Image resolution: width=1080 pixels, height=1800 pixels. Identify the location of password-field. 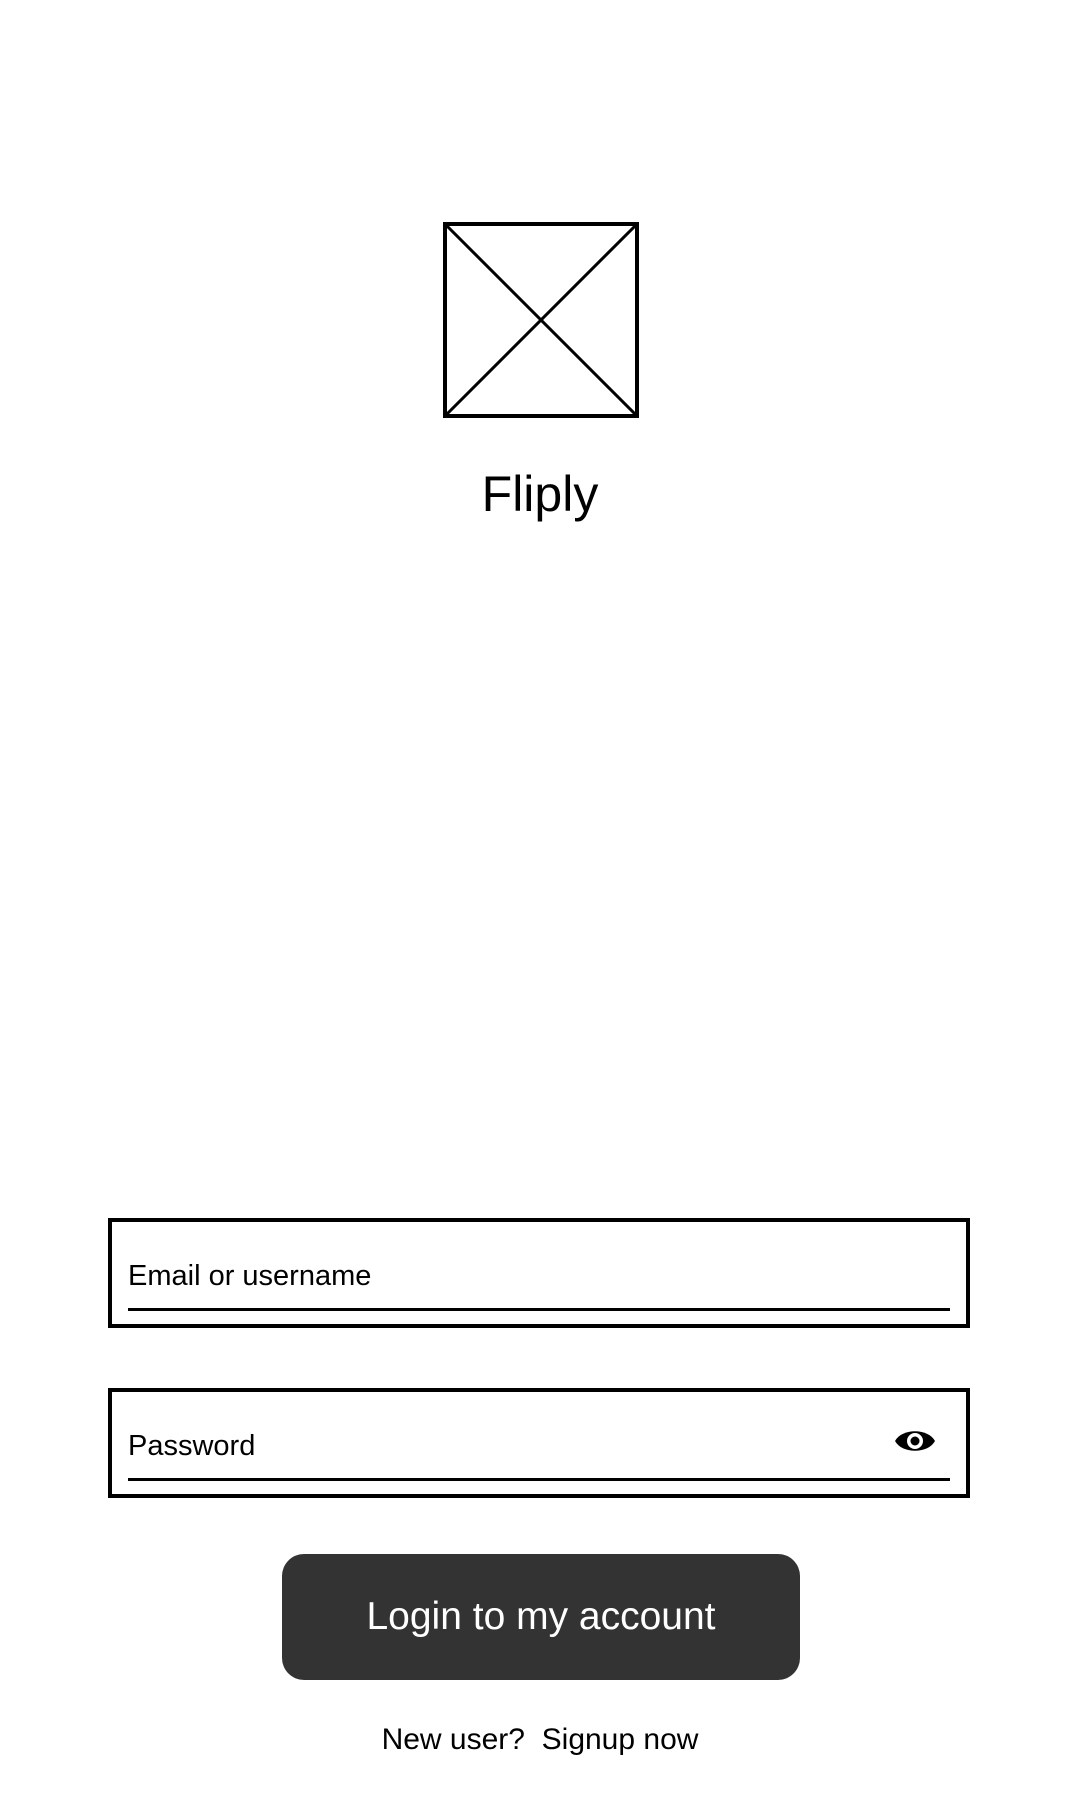
(539, 1443).